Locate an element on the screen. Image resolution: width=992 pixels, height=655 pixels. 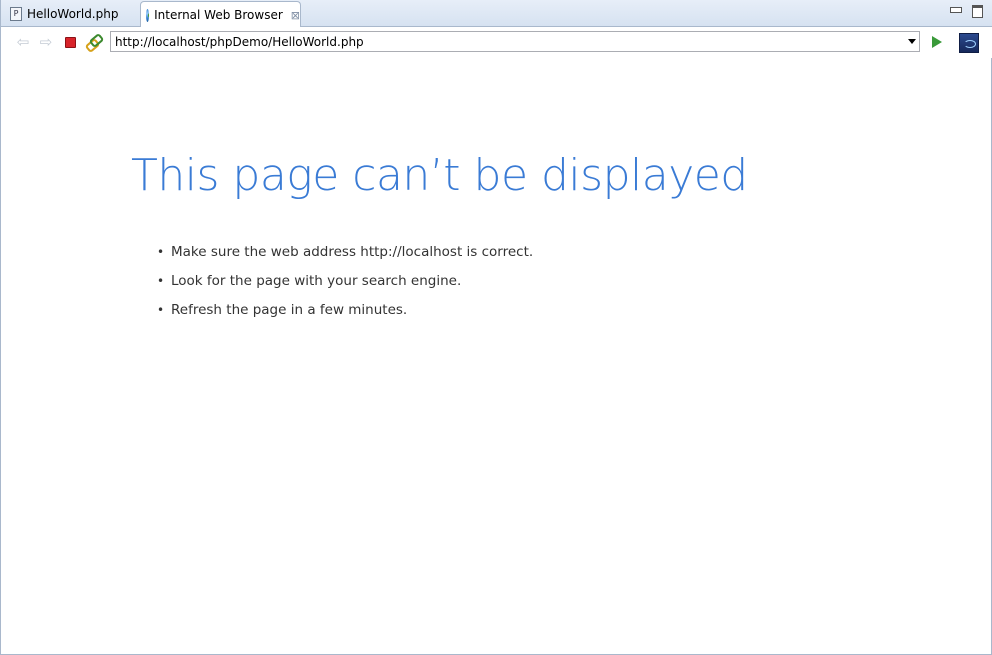
forward-arrow-icon: ⇨ is located at coordinates (46, 42).